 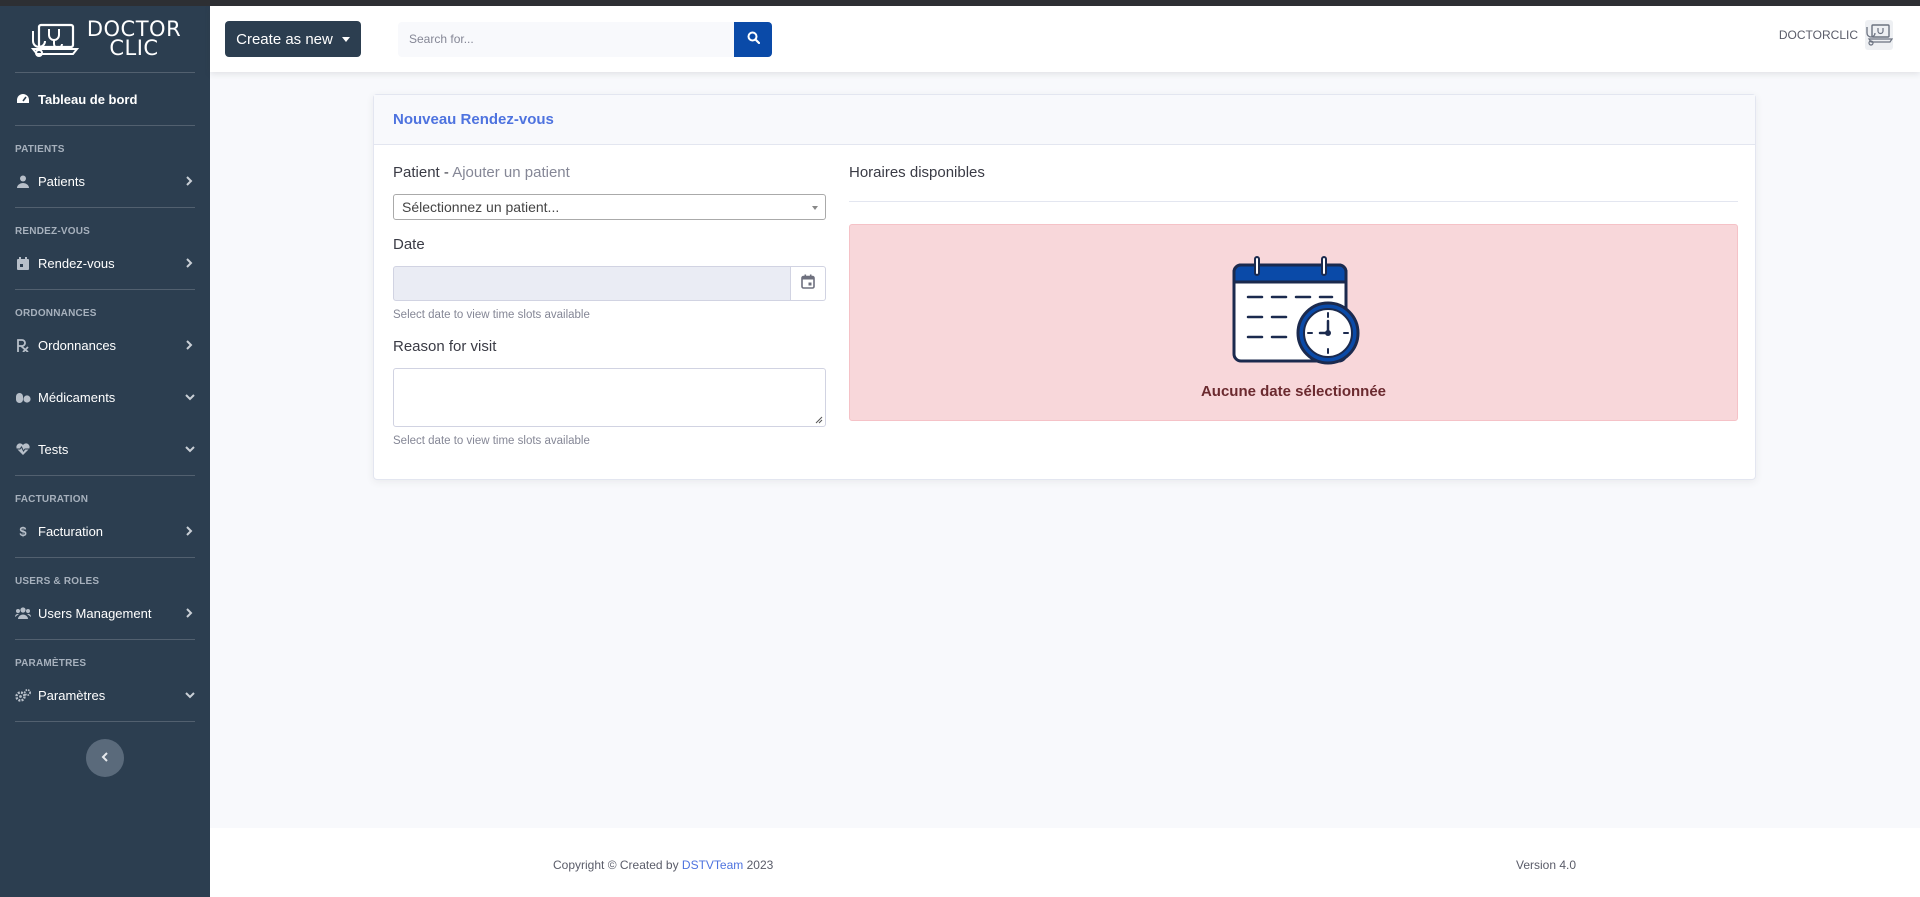 What do you see at coordinates (23, 181) in the screenshot?
I see `user-icon` at bounding box center [23, 181].